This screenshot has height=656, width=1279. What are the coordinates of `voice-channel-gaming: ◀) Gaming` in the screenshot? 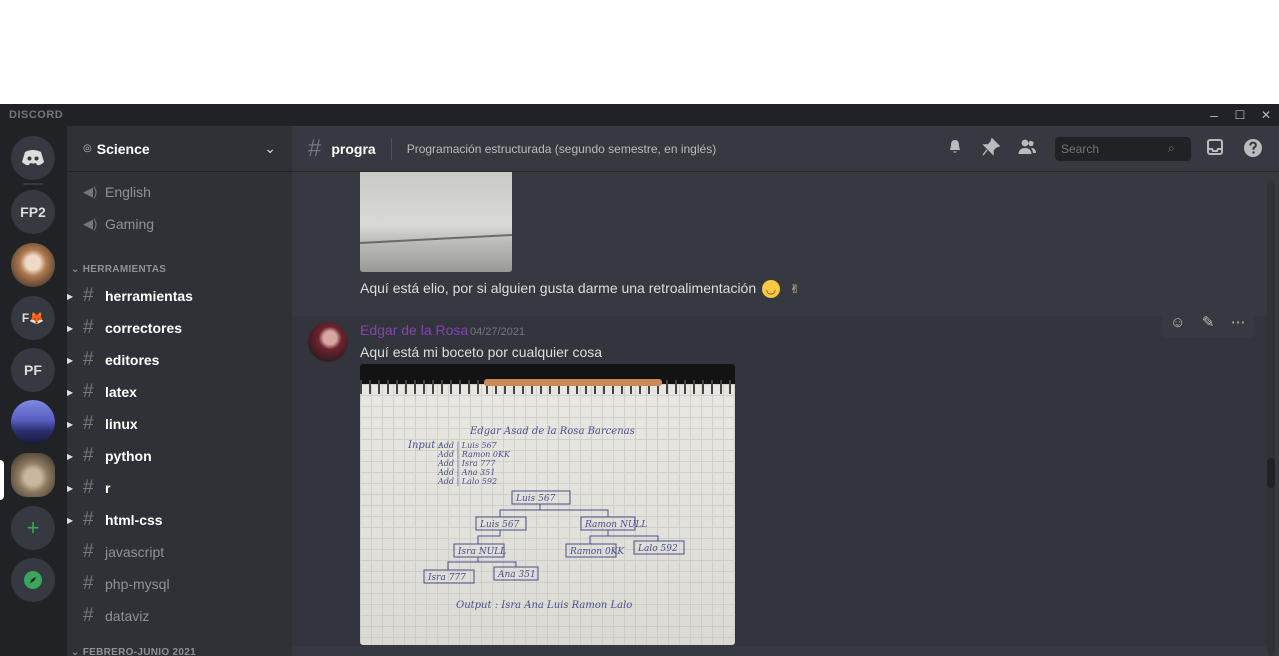 It's located at (179, 224).